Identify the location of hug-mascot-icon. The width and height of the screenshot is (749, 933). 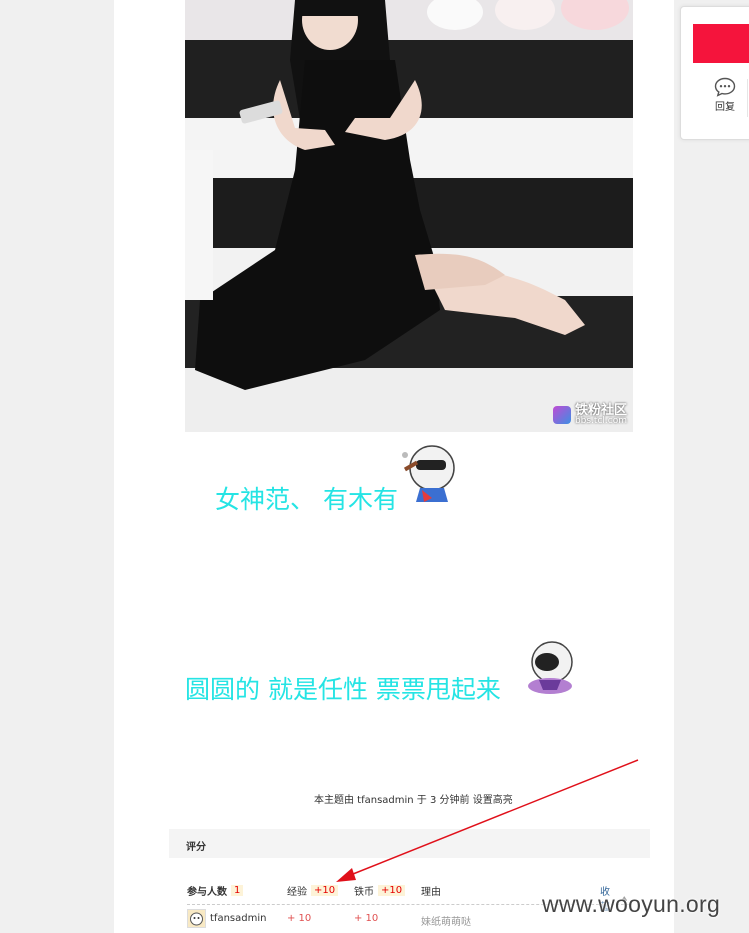
(550, 670).